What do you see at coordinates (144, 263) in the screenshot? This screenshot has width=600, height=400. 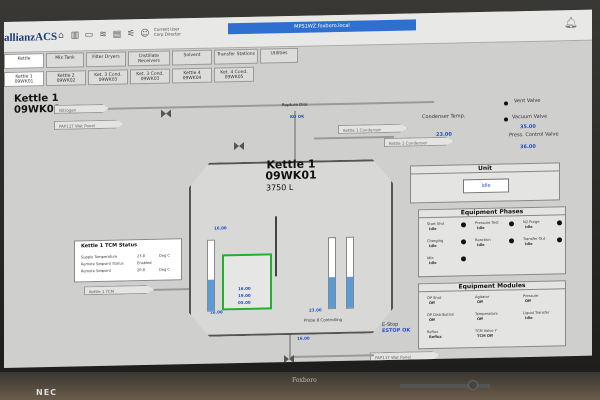 I see `tcm-row-value: Enabled` at bounding box center [144, 263].